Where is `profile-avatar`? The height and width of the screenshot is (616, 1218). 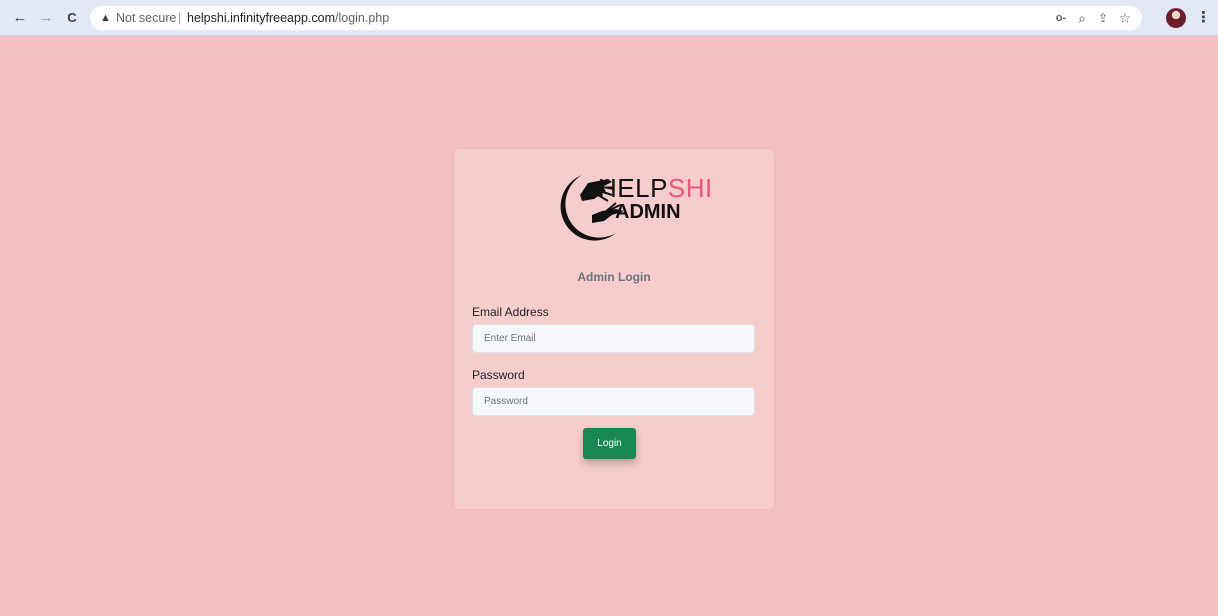
profile-avatar is located at coordinates (1176, 18).